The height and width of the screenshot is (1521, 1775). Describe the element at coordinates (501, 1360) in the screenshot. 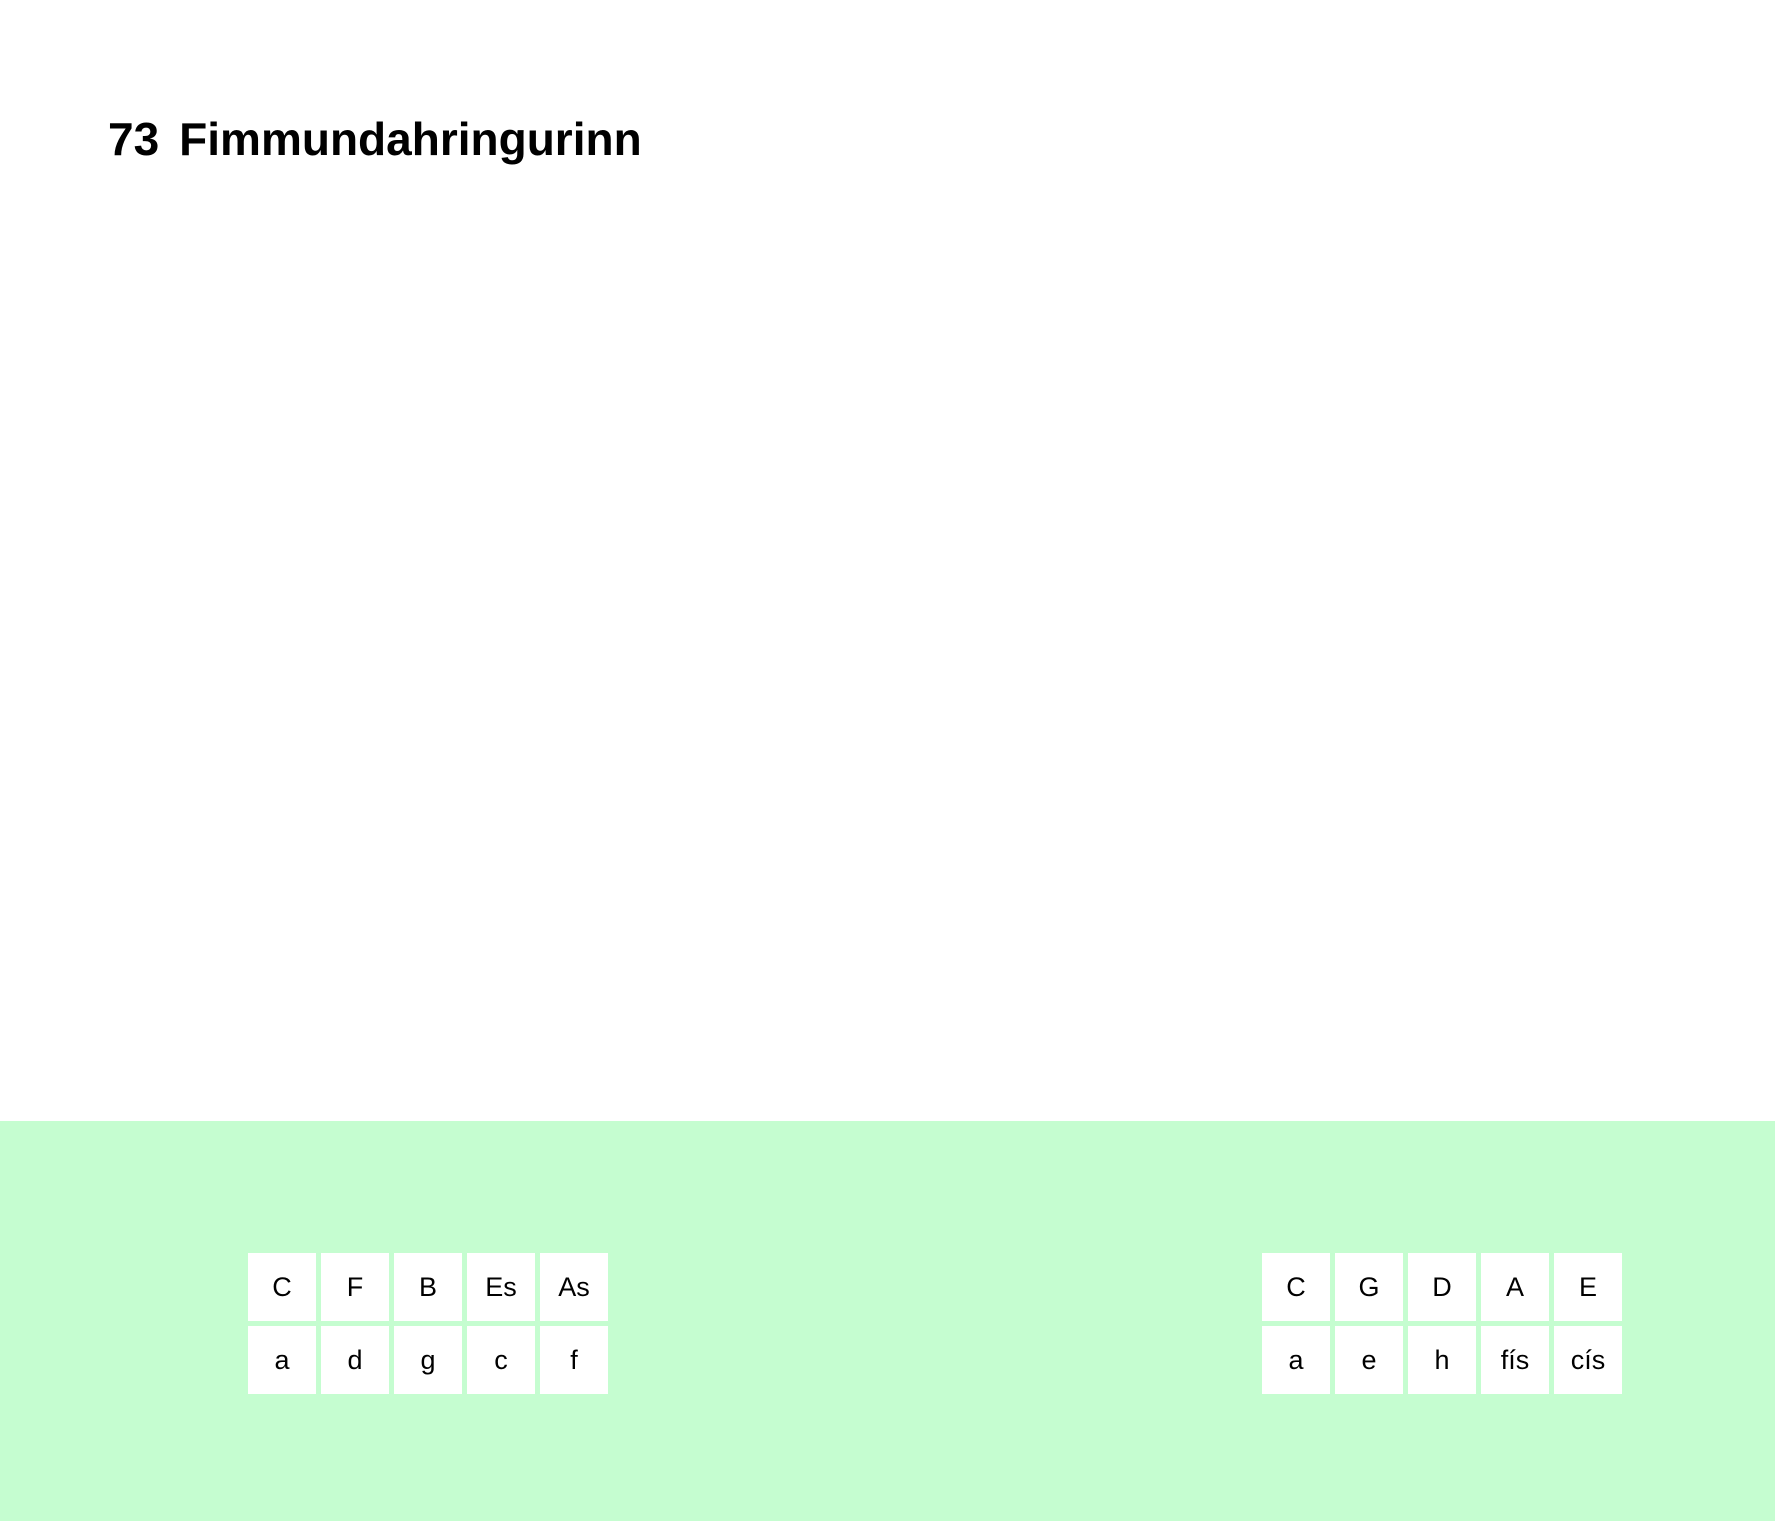

I see `minor-key-cell: c` at that location.